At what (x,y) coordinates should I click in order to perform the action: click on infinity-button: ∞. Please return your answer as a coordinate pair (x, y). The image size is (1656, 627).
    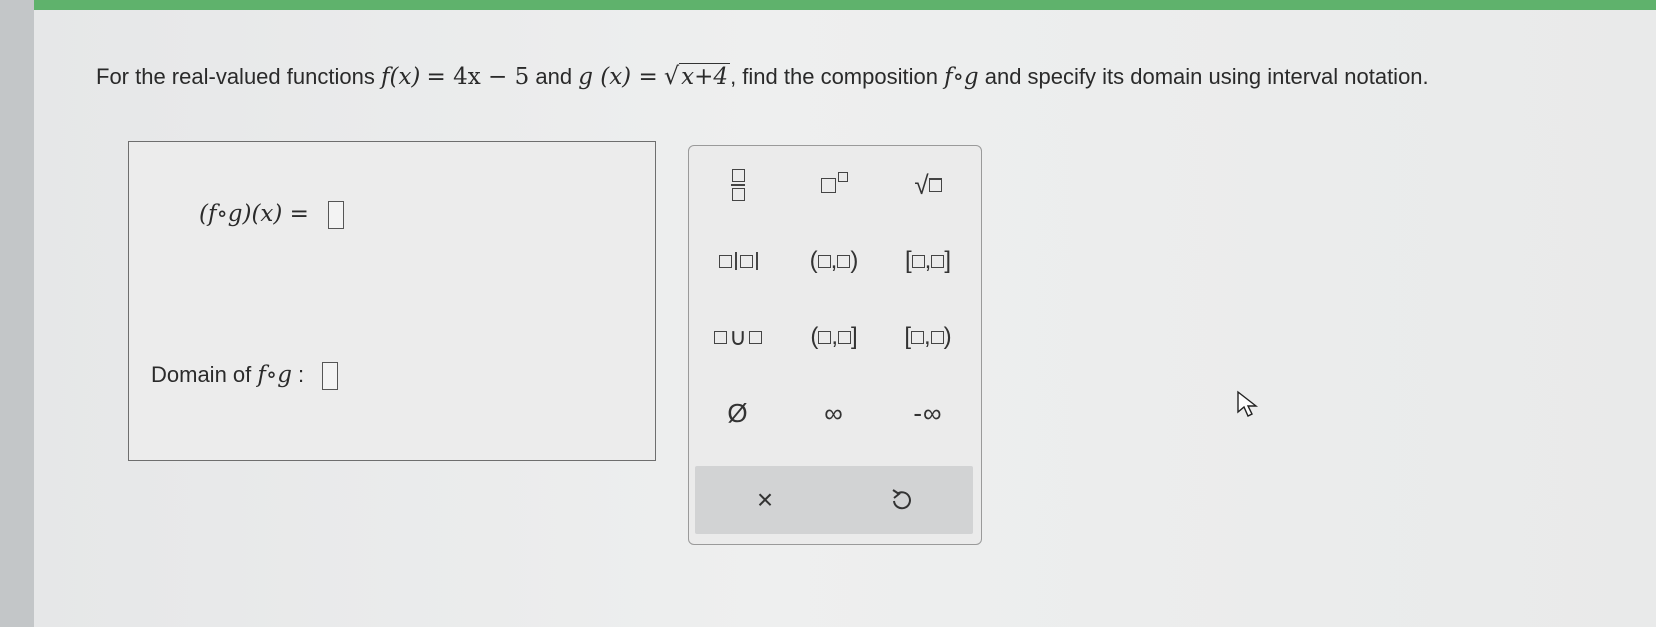
    Looking at the image, I should click on (834, 413).